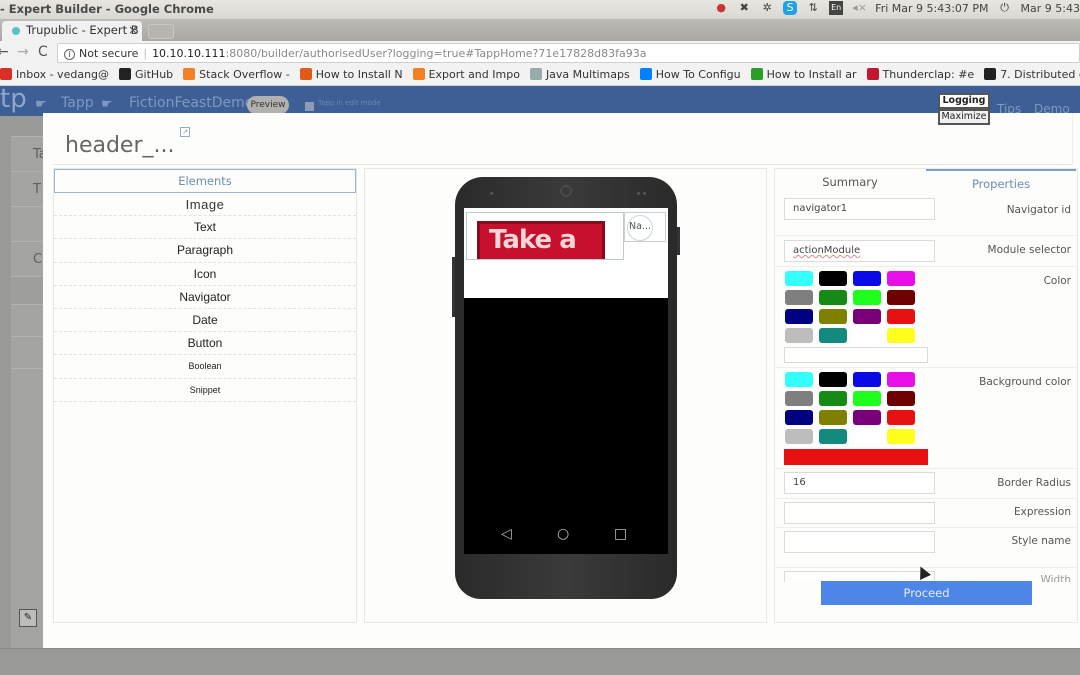  I want to click on bookmark-item: GitHub, so click(146, 73).